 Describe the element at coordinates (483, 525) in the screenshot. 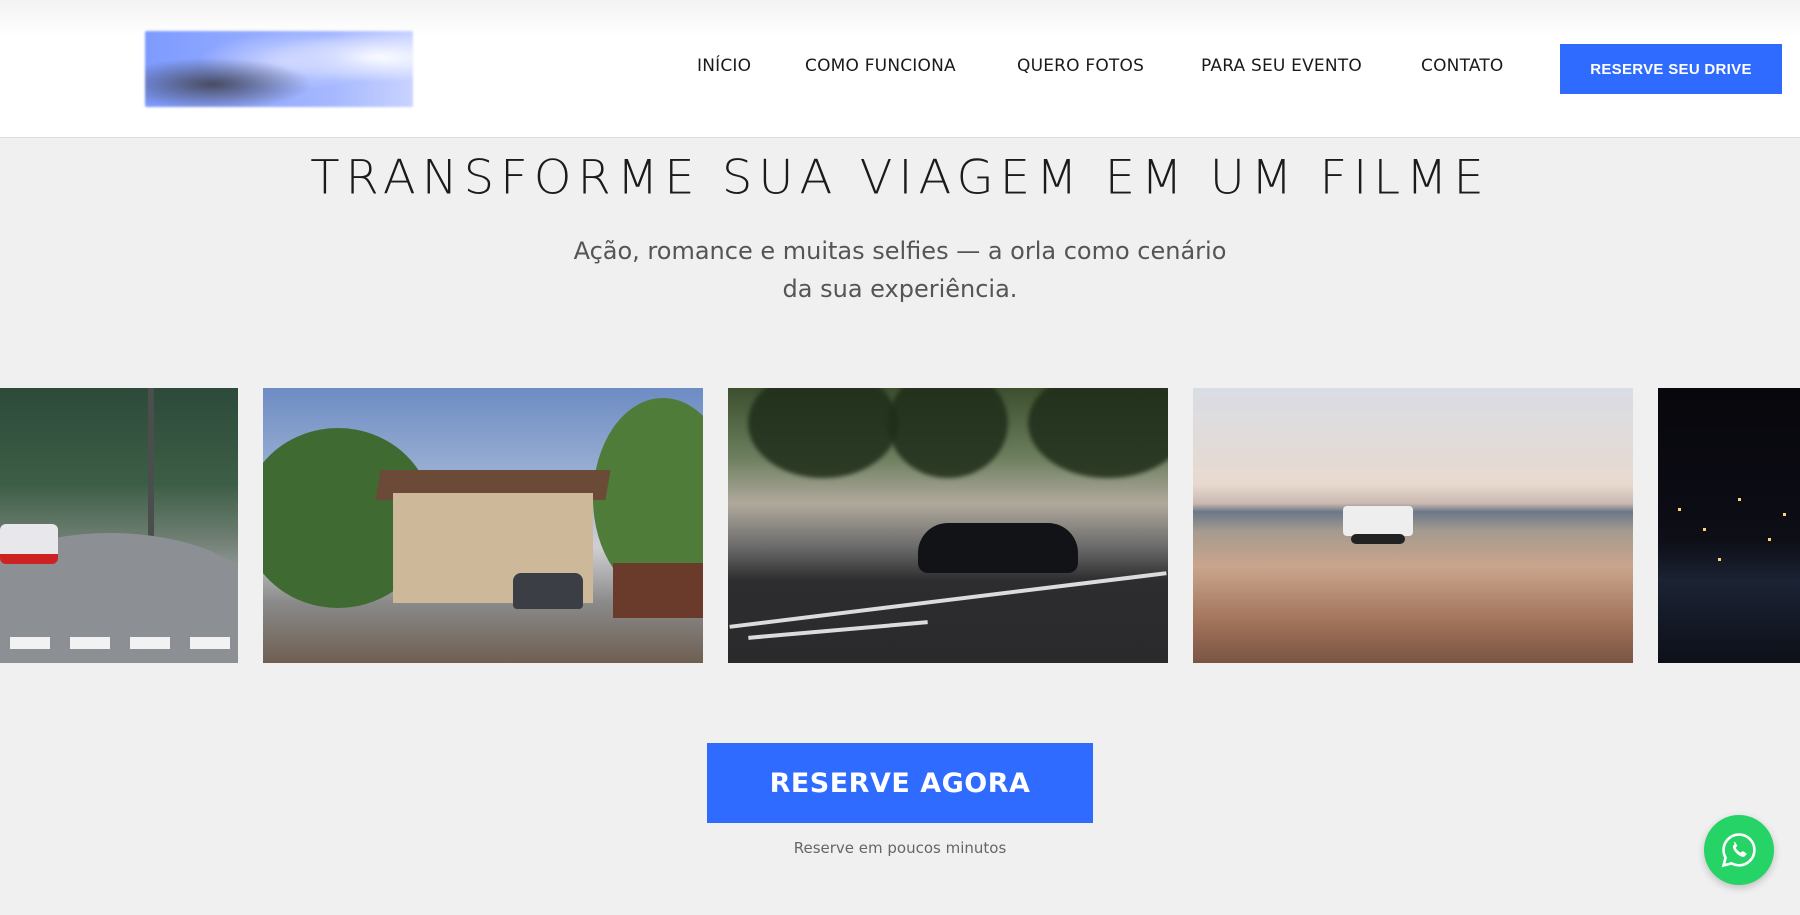

I see `house-carport-photo` at that location.